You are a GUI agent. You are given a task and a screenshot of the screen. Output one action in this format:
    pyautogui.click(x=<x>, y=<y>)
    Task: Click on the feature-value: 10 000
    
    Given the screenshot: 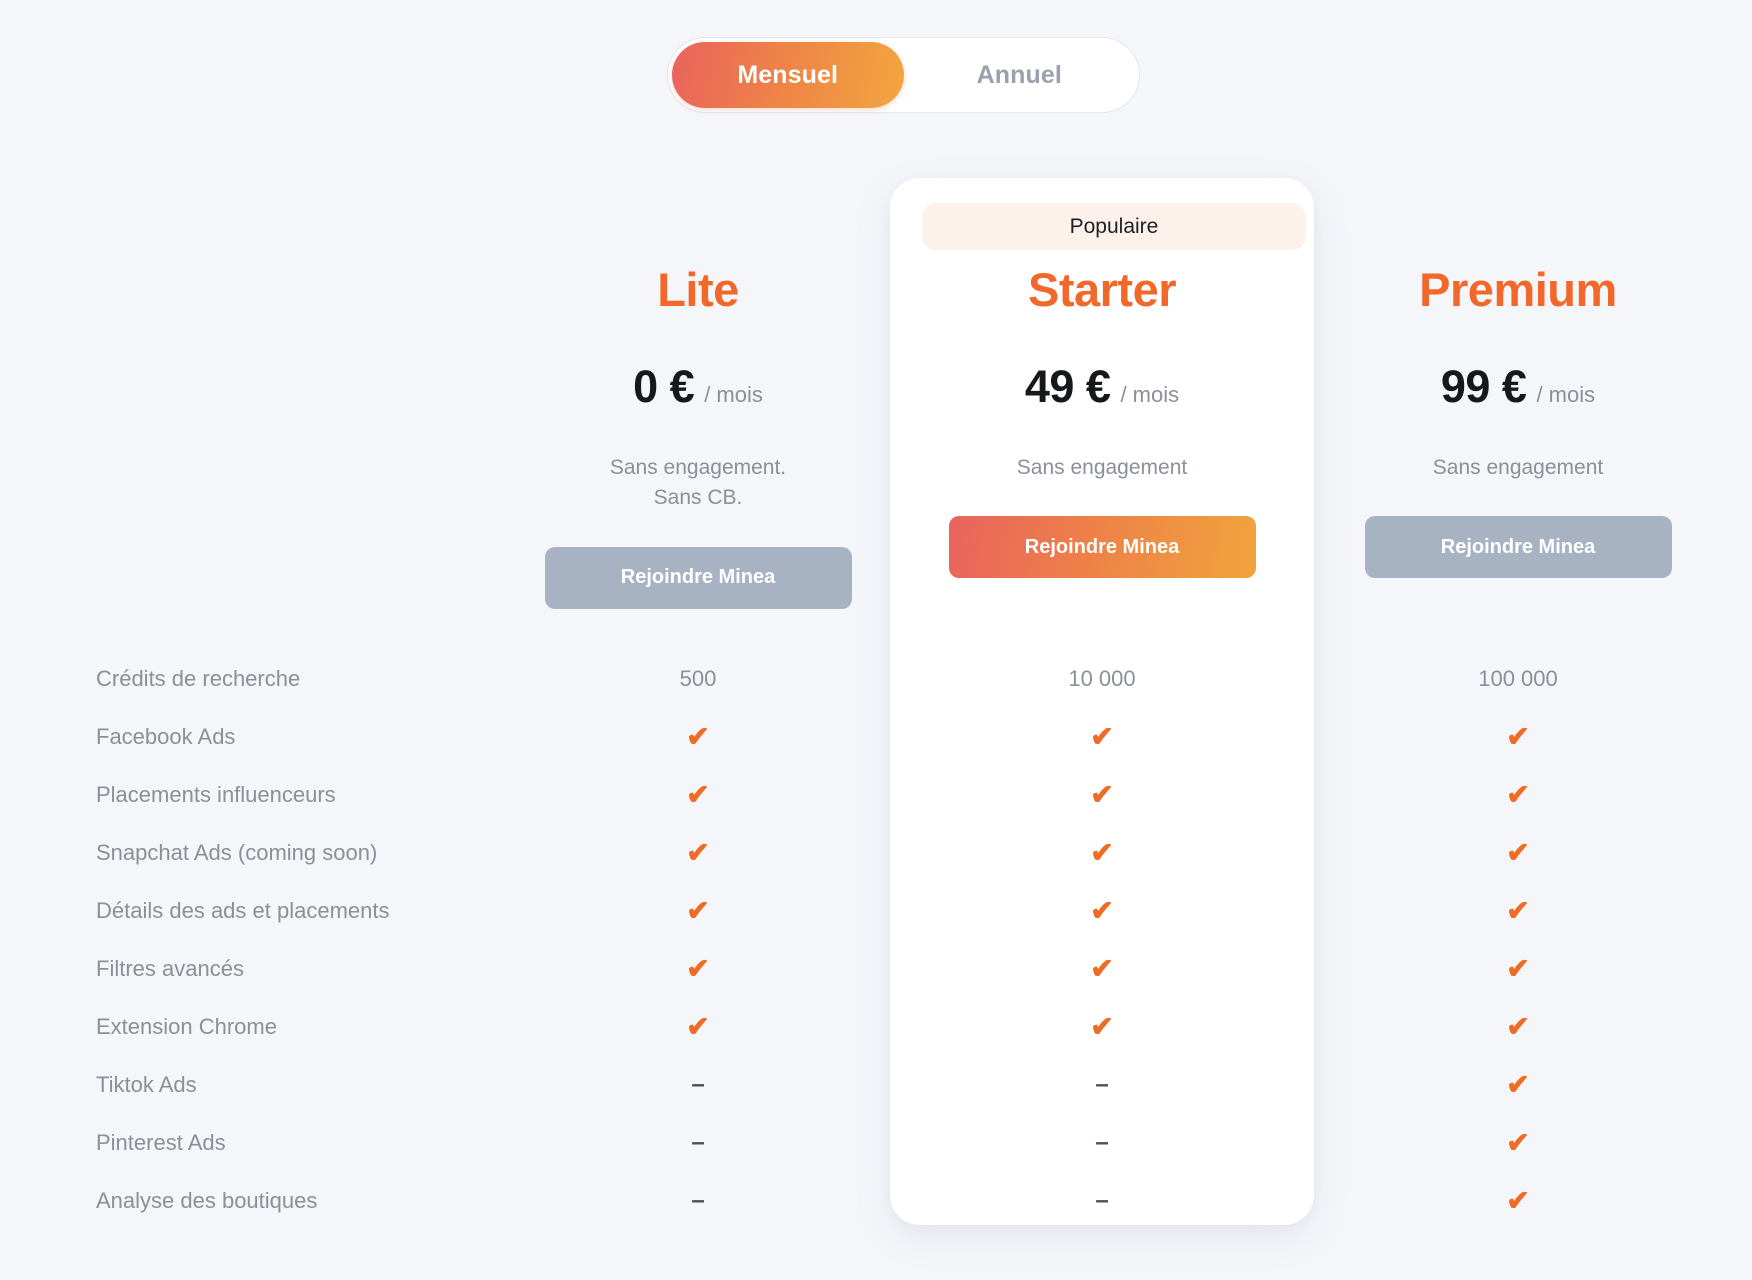 What is the action you would take?
    pyautogui.click(x=1102, y=678)
    